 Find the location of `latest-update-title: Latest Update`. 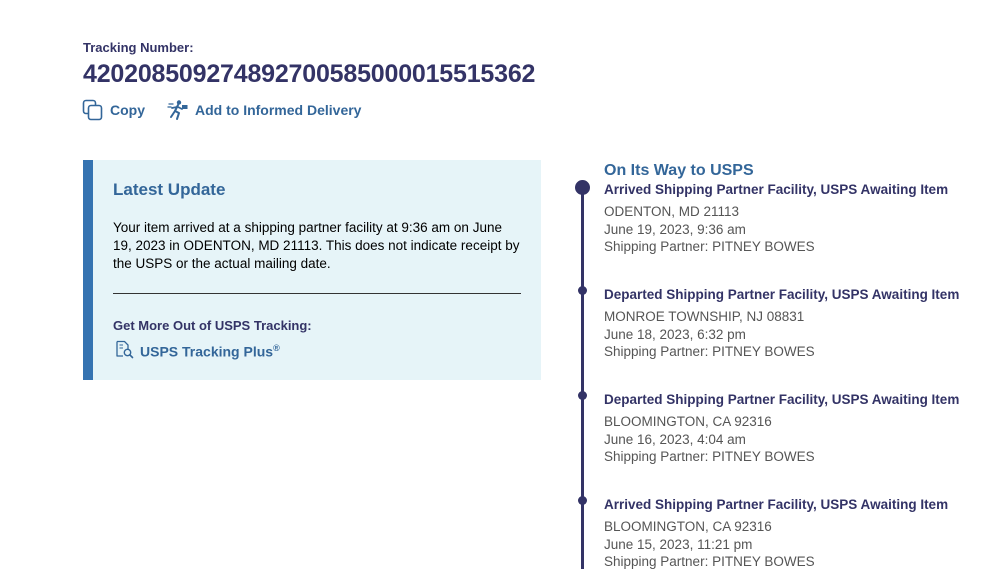

latest-update-title: Latest Update is located at coordinates (169, 189).